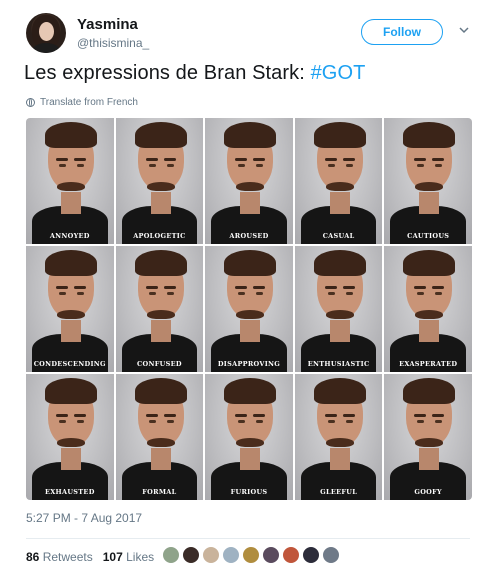 This screenshot has height=575, width=492. What do you see at coordinates (428, 236) in the screenshot?
I see `expression-label: CAUTIOUS` at bounding box center [428, 236].